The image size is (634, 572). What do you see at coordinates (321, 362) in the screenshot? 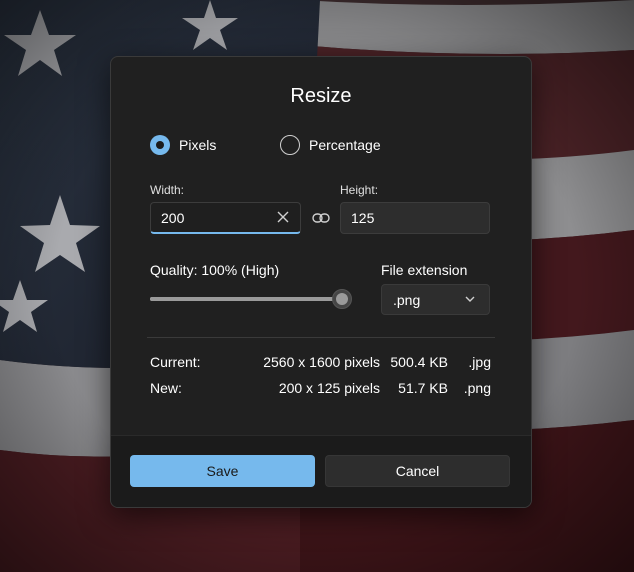
I see `current-dimensions: 2560 x 1600 pixels` at bounding box center [321, 362].